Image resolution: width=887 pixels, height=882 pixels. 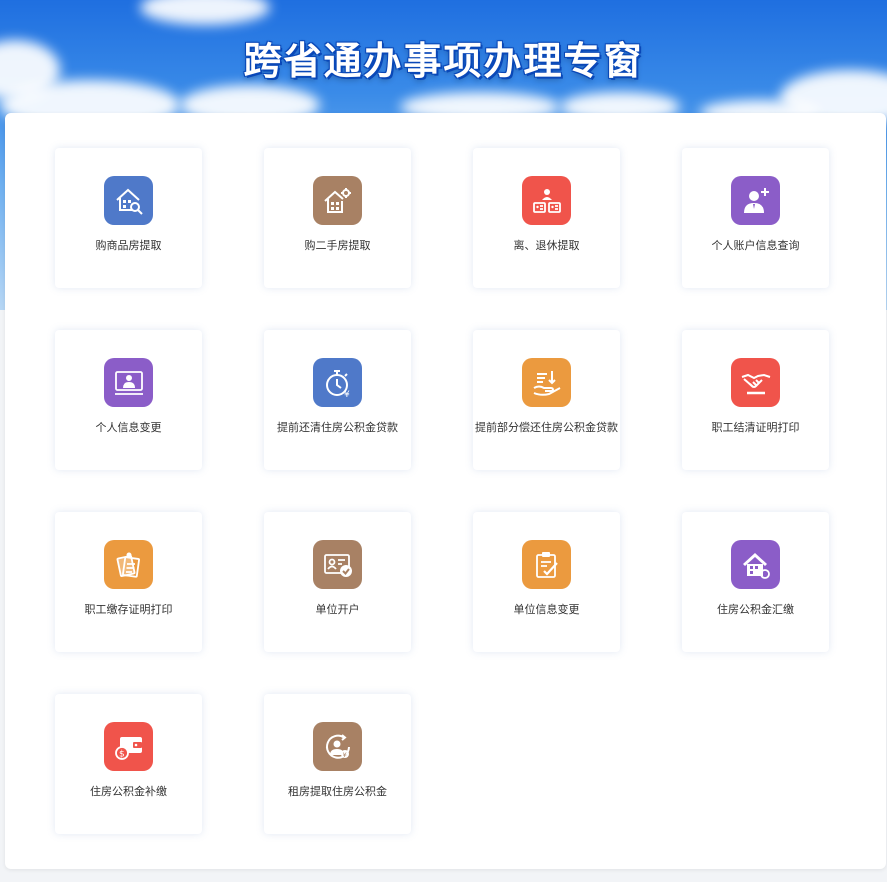 I want to click on service-tile-full-repay-loan: ¥ 提前还清住房公积金贷款, so click(x=337, y=400).